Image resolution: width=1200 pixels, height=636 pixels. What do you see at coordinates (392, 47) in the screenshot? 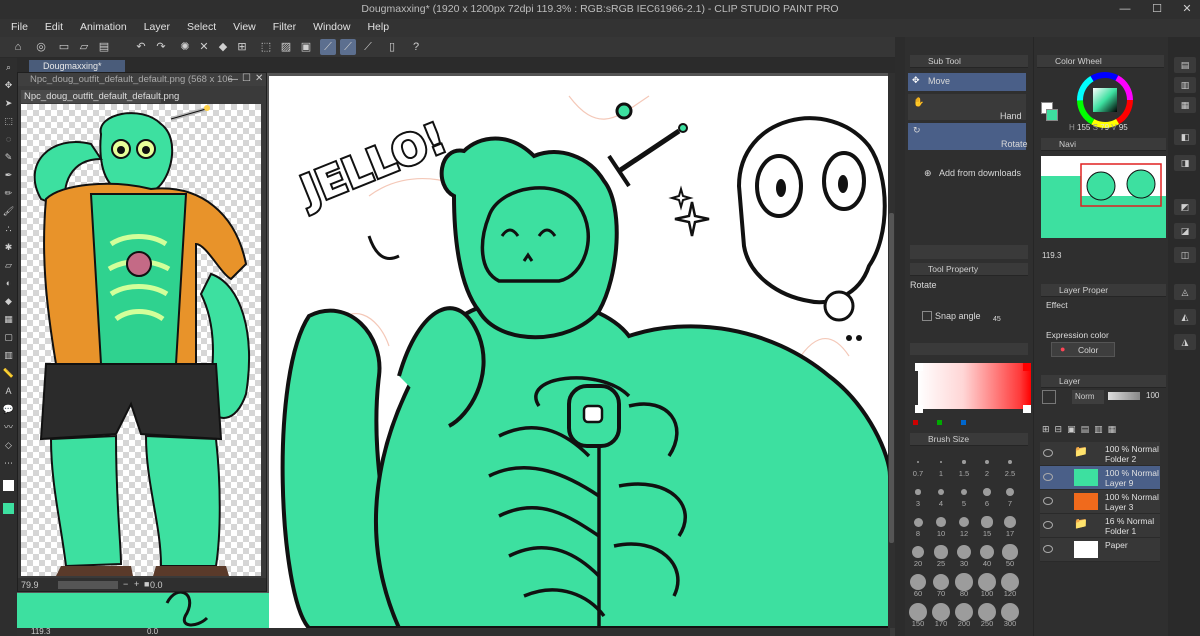
I see `smartphone-icon: ▯` at bounding box center [392, 47].